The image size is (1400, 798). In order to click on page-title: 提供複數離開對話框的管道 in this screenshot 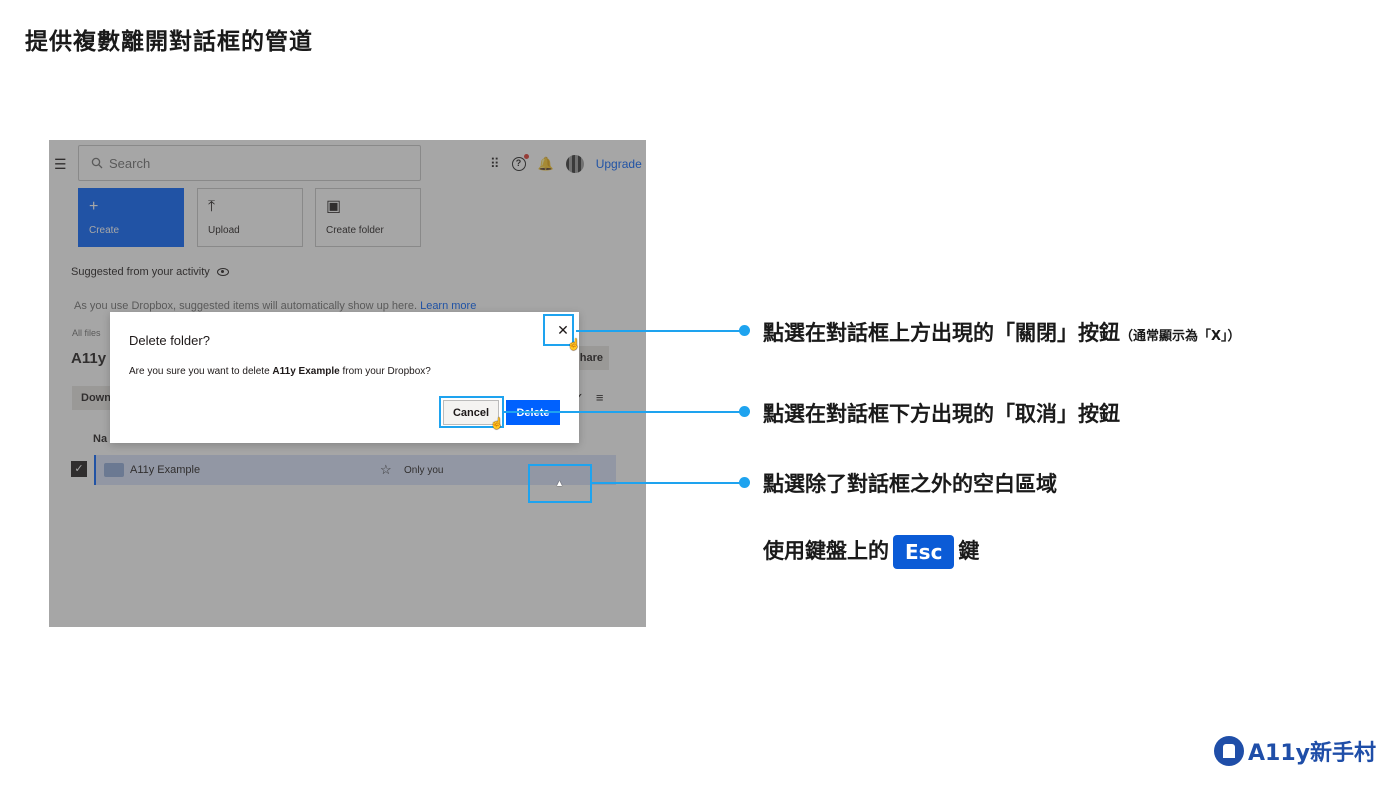, I will do `click(169, 42)`.